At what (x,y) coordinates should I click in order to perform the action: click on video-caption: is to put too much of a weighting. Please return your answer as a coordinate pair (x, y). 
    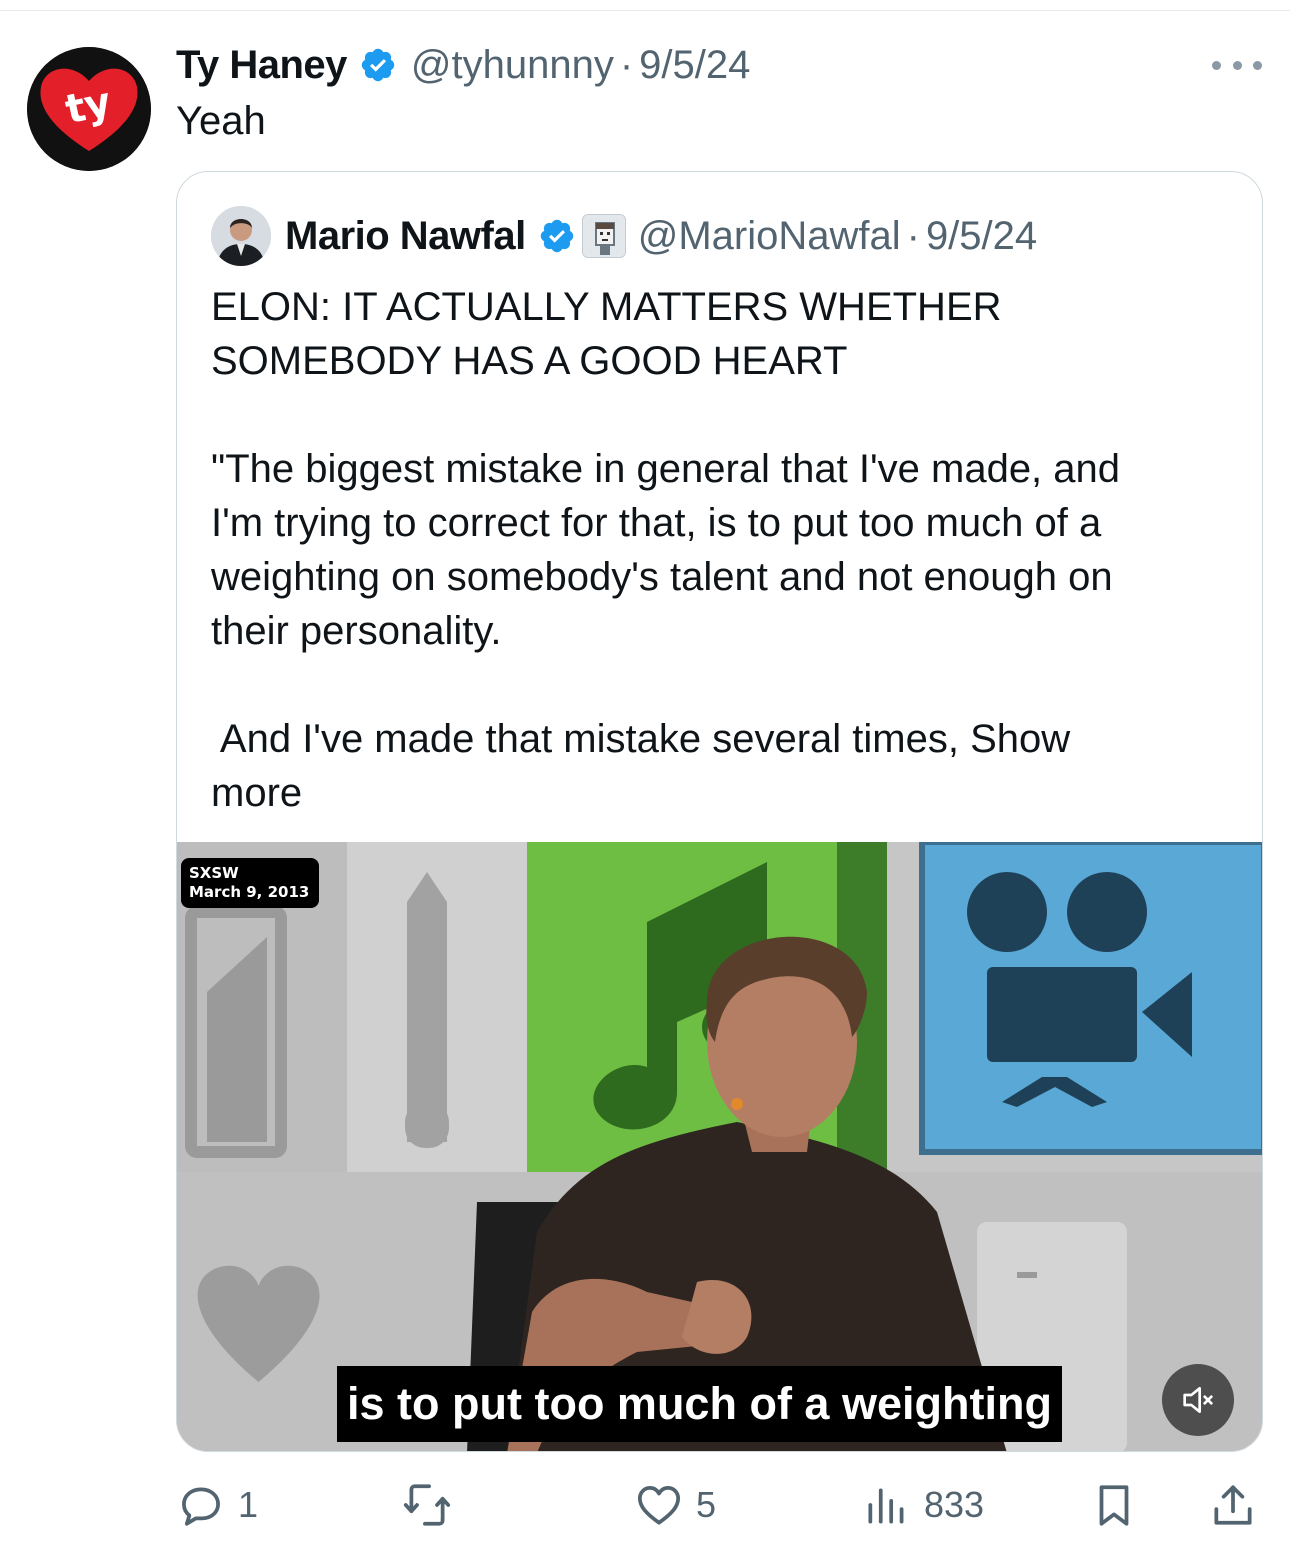
    Looking at the image, I should click on (699, 1404).